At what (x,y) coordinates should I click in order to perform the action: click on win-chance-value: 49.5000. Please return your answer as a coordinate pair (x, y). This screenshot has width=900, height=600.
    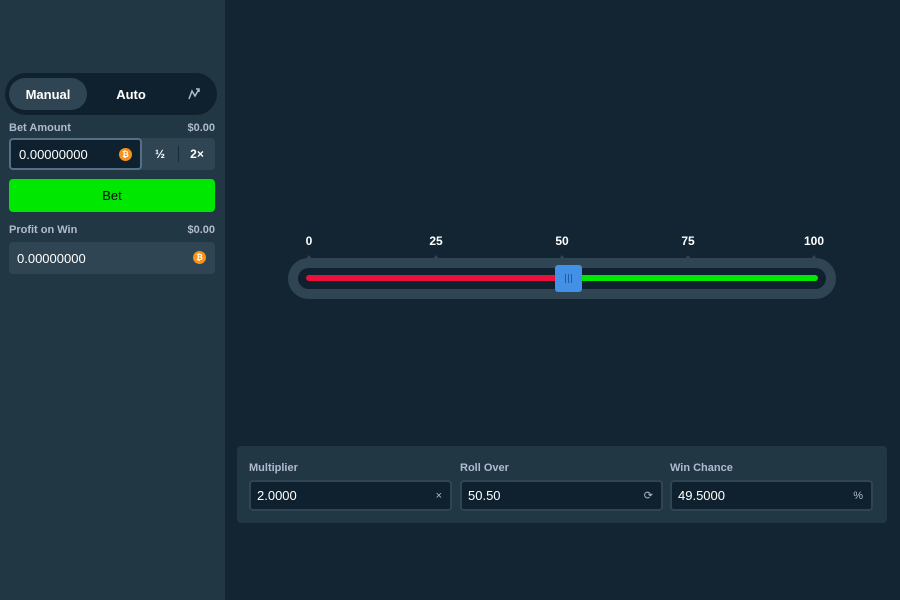
    Looking at the image, I should click on (701, 495).